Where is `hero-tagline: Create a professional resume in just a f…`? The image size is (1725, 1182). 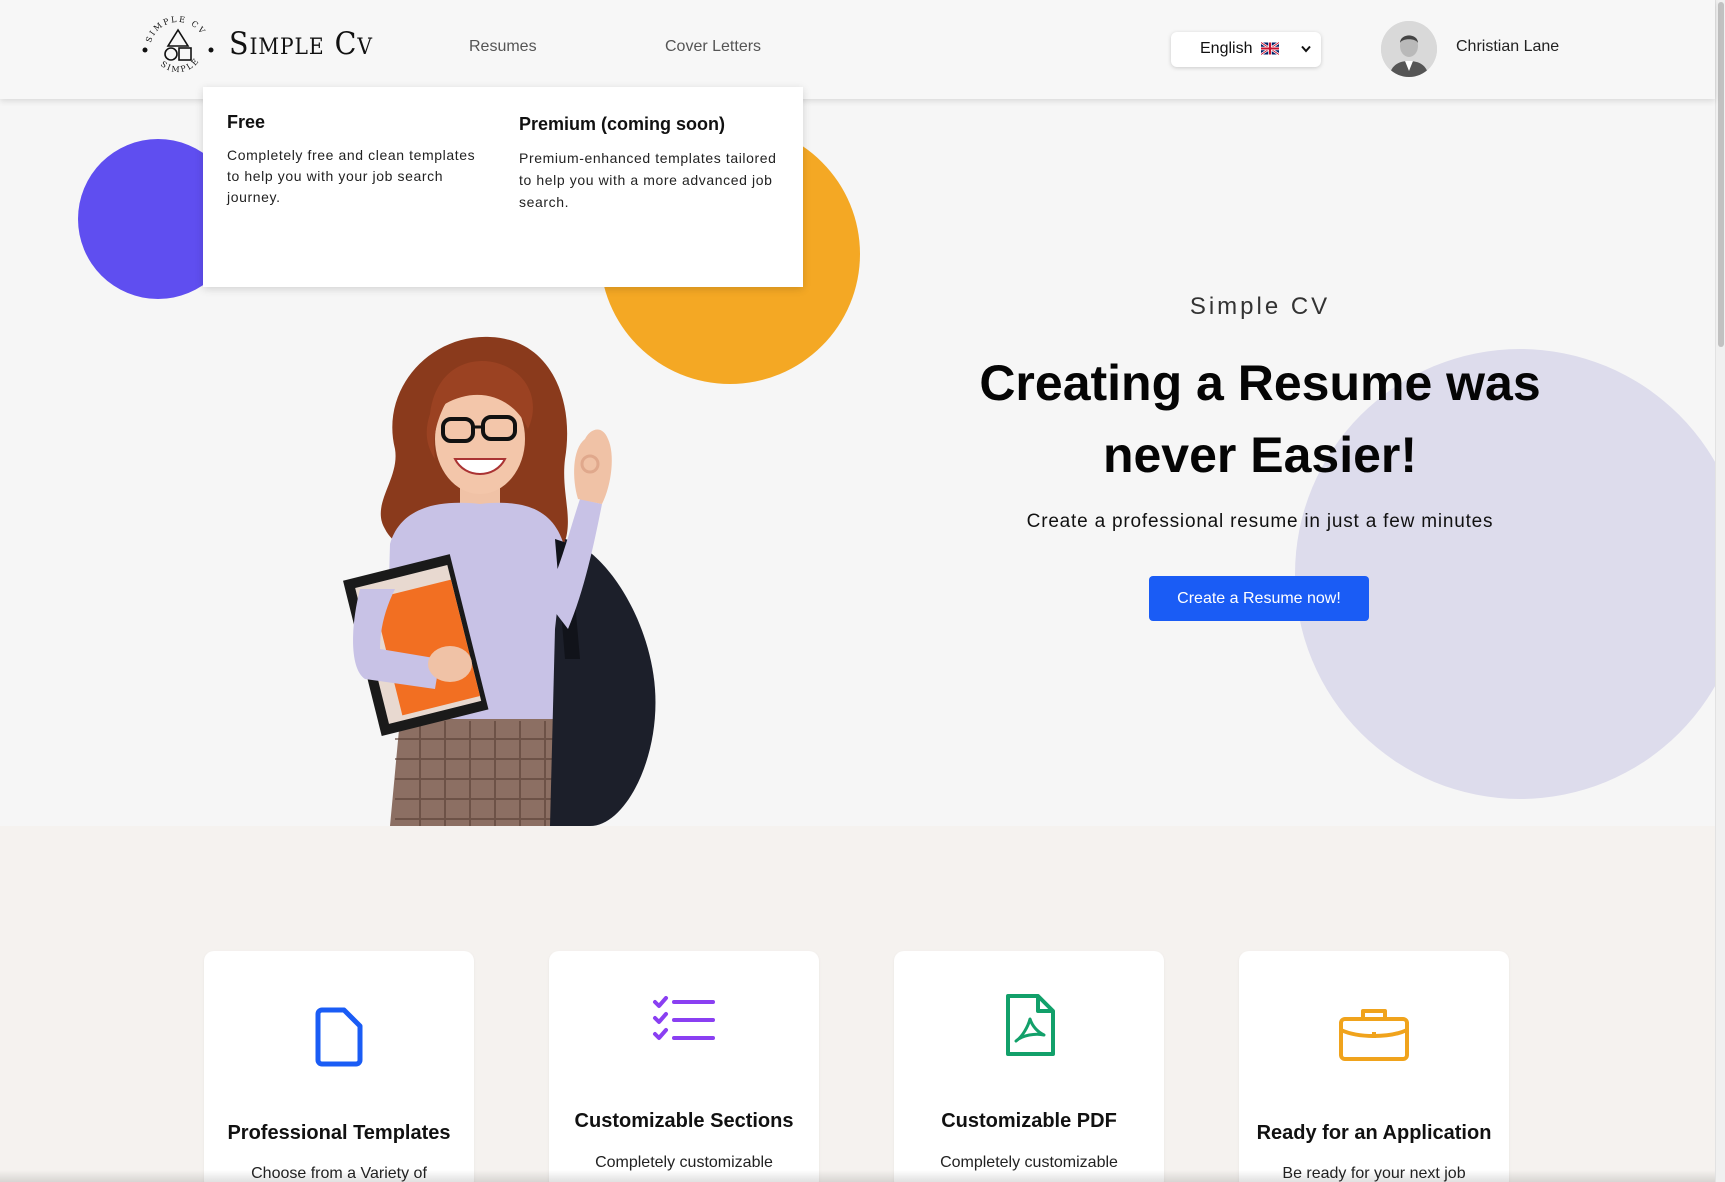 hero-tagline: Create a professional resume in just a f… is located at coordinates (1260, 521).